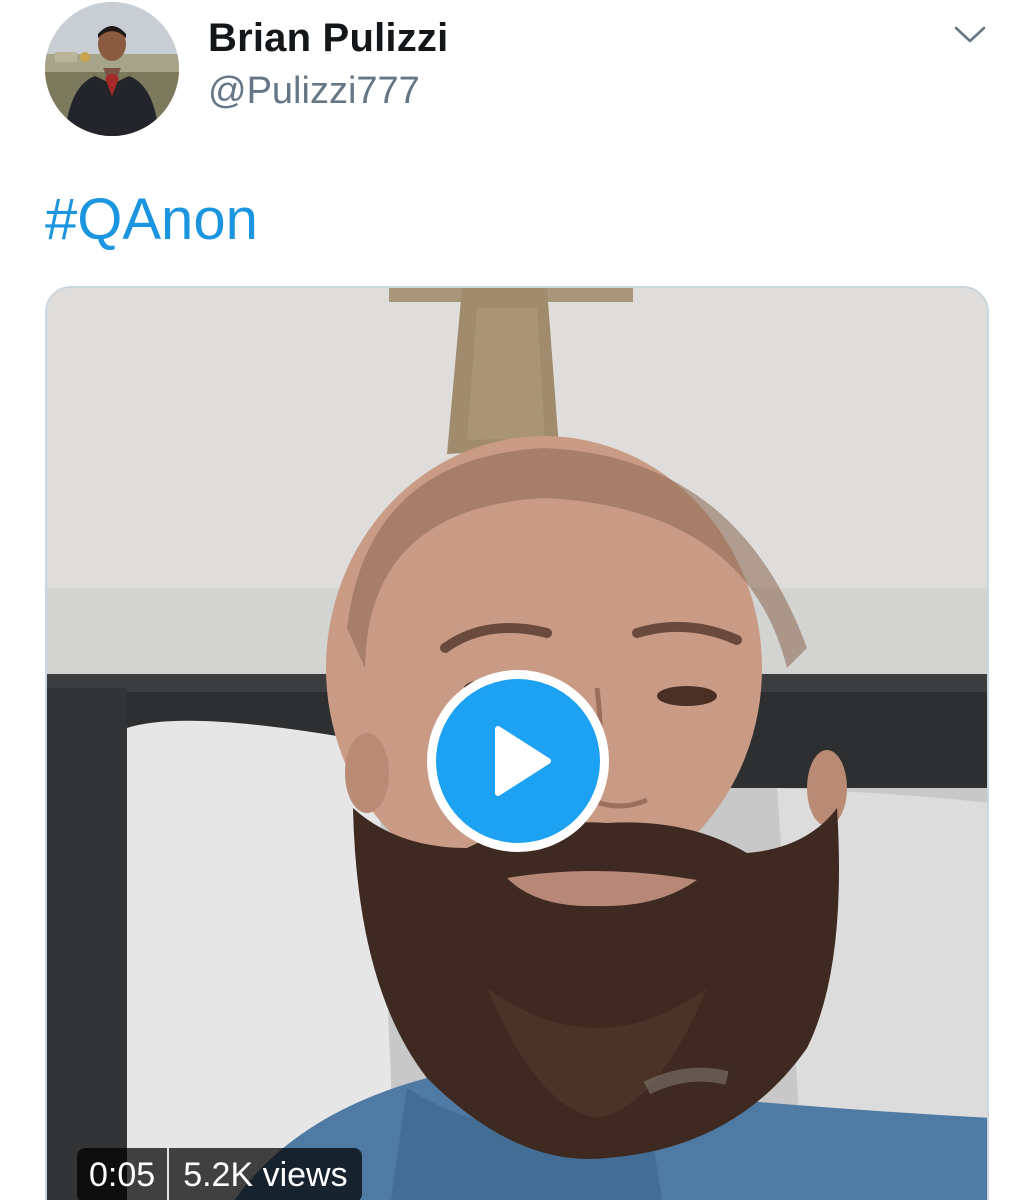 The width and height of the screenshot is (1035, 1200). I want to click on avatar-photo, so click(112, 69).